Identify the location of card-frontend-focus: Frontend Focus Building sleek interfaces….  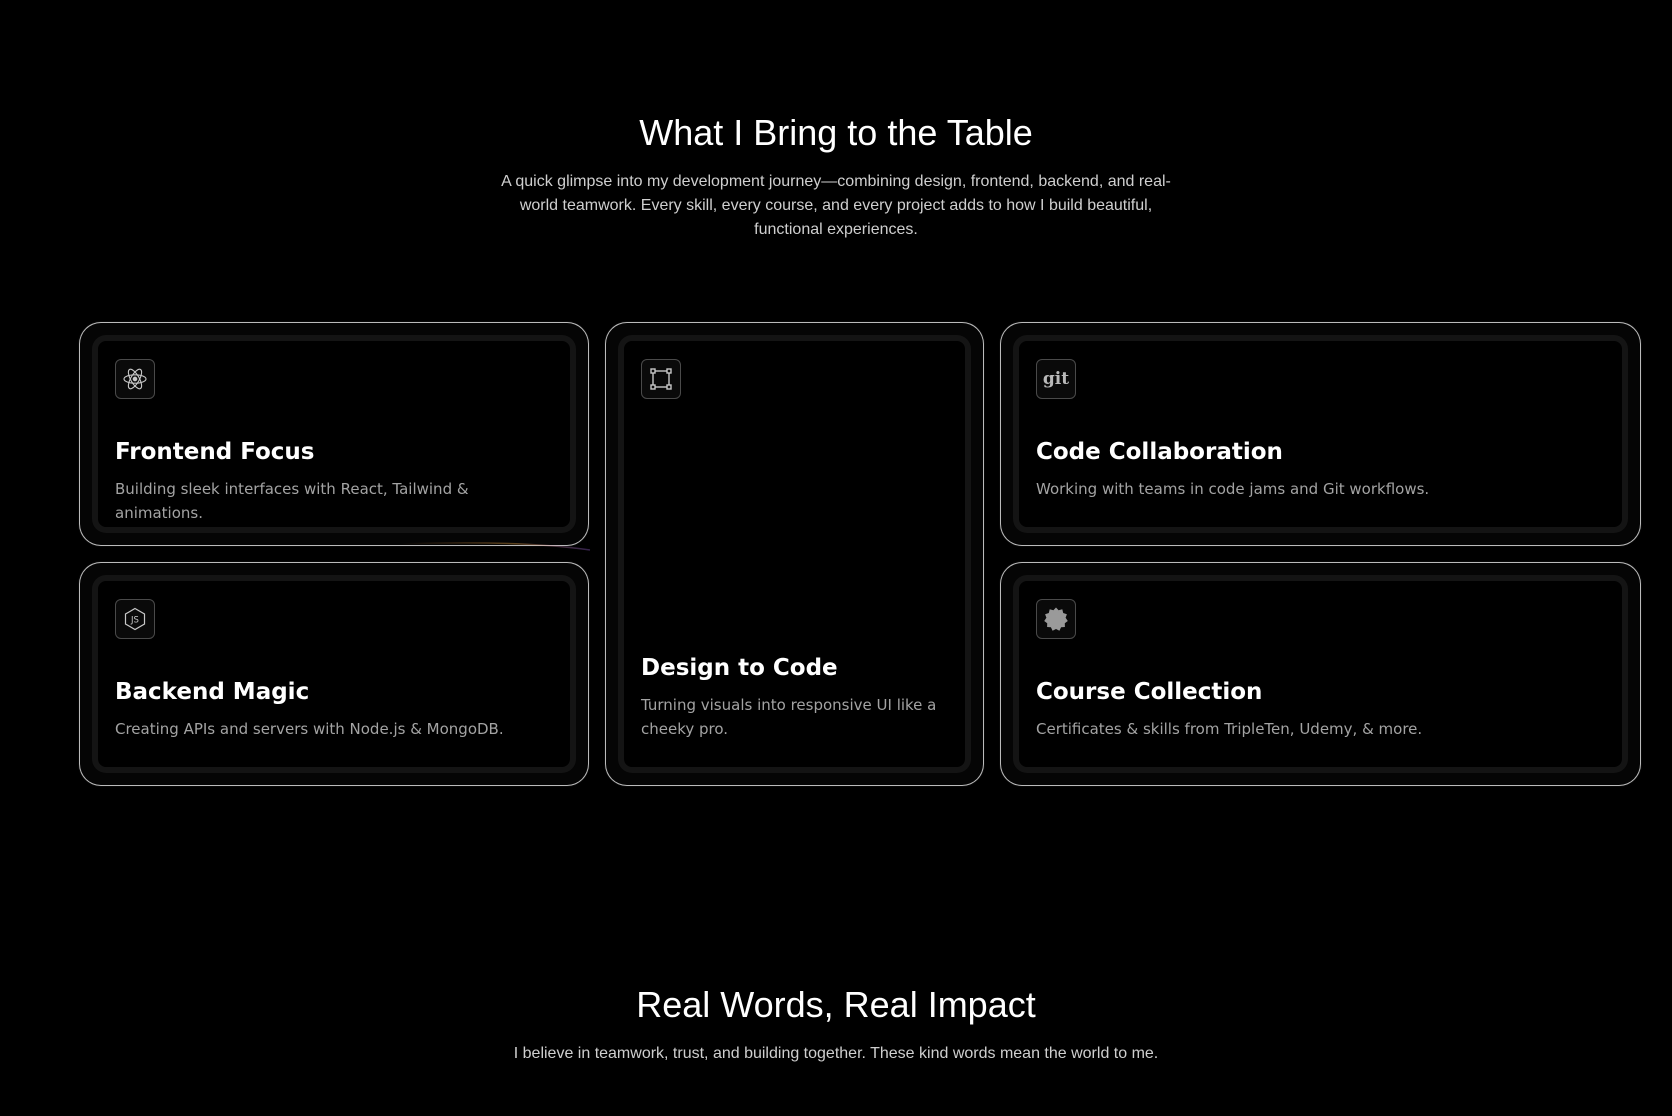
(334, 434).